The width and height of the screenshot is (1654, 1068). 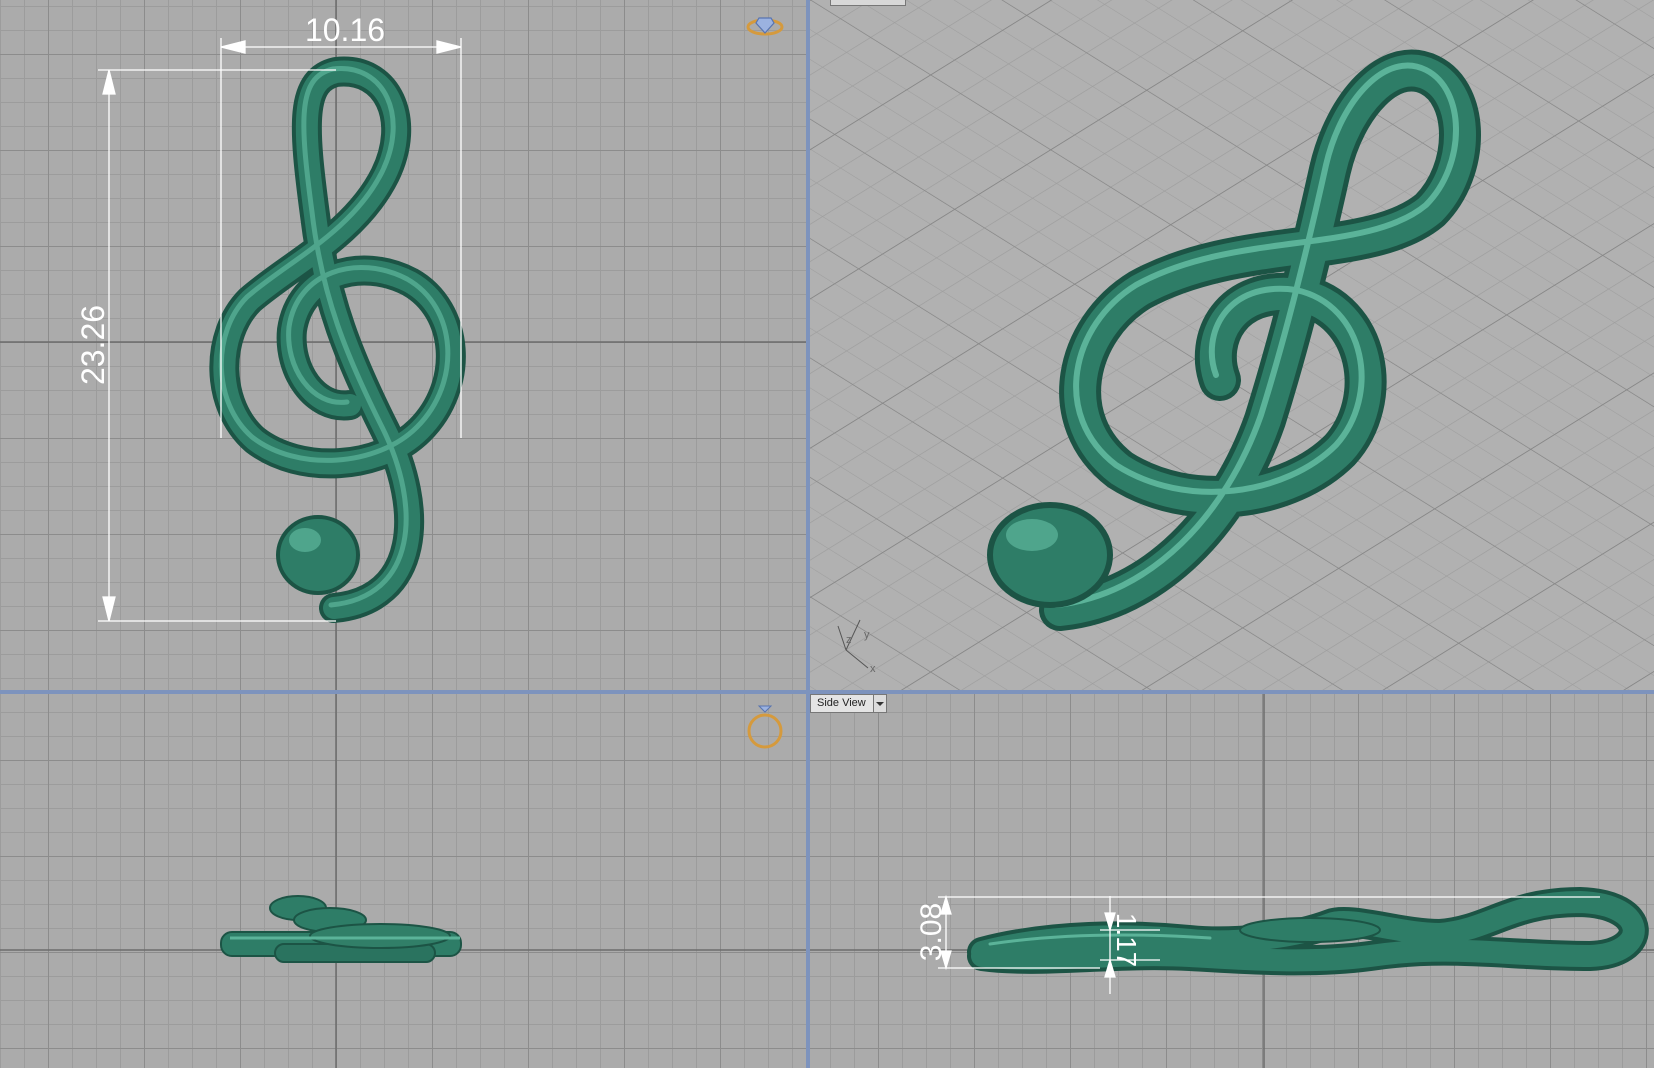 I want to click on side-view-title-bar: Side View, so click(x=848, y=703).